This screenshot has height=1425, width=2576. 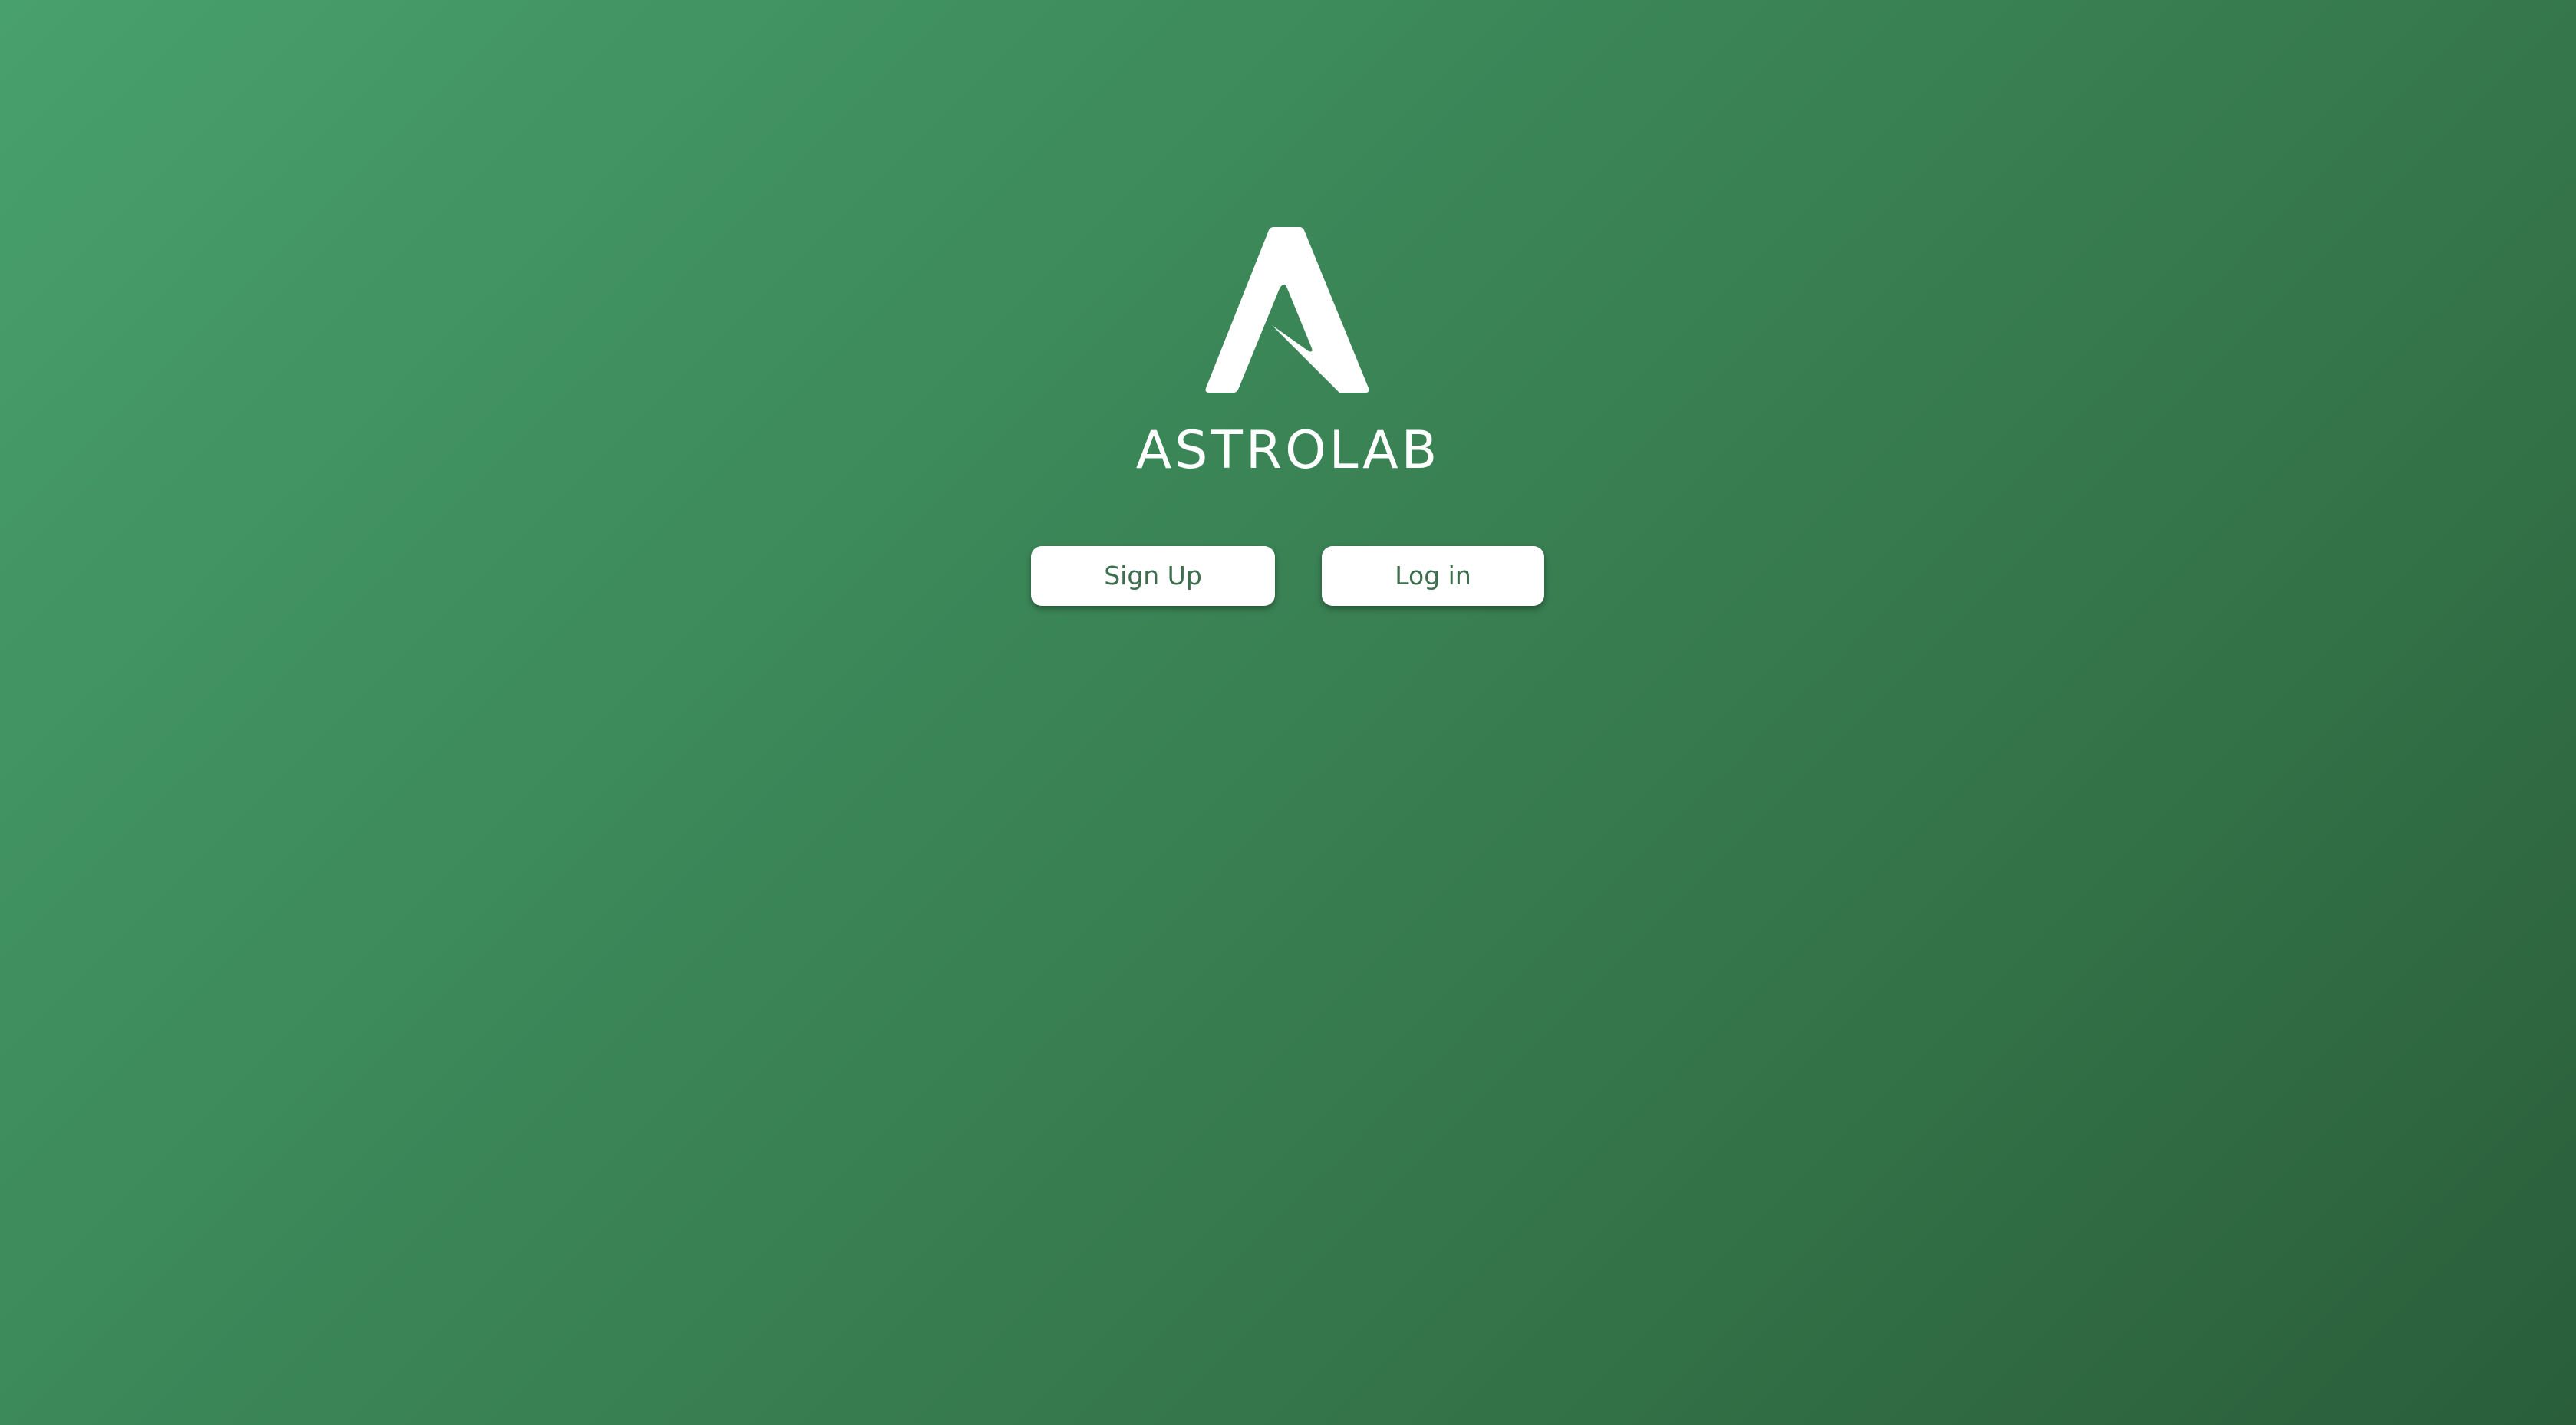 I want to click on brand-name: ASTROLAB, so click(x=1288, y=450).